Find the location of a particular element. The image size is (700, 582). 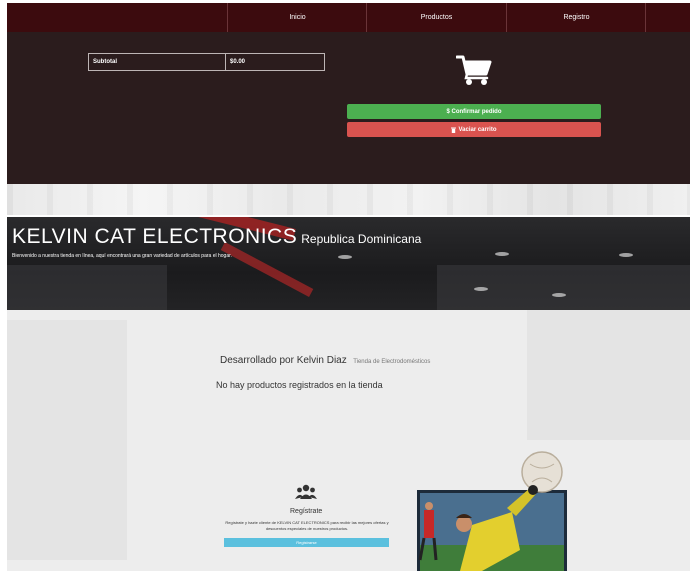

brand-name: KELVIN CAT ELECTRONICS is located at coordinates (155, 236).